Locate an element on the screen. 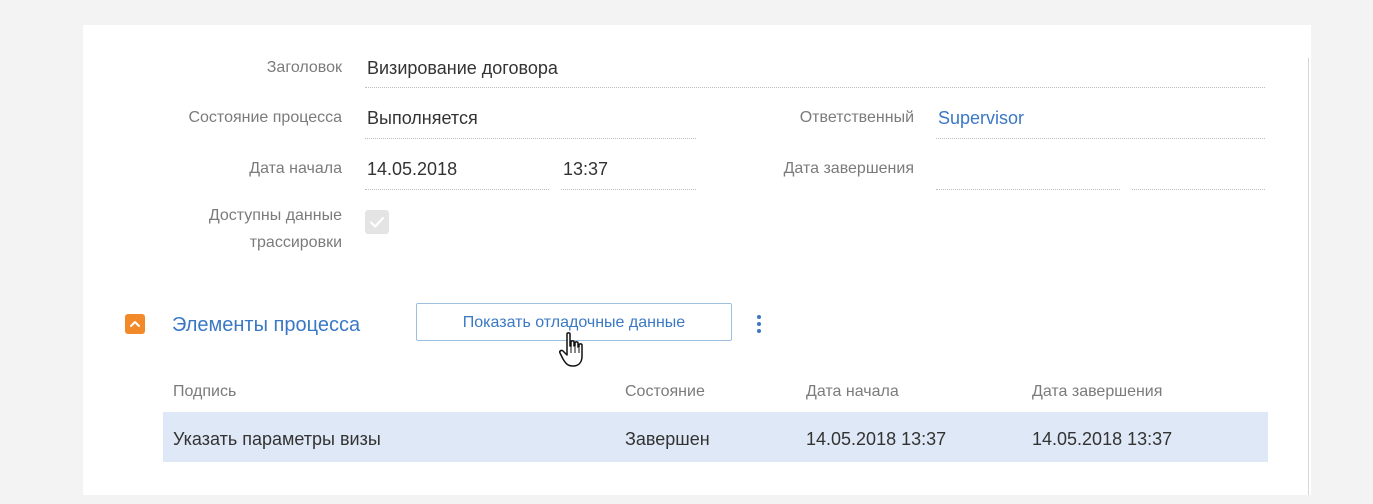 This screenshot has width=1373, height=504. column-header-start: Дата начала is located at coordinates (852, 392).